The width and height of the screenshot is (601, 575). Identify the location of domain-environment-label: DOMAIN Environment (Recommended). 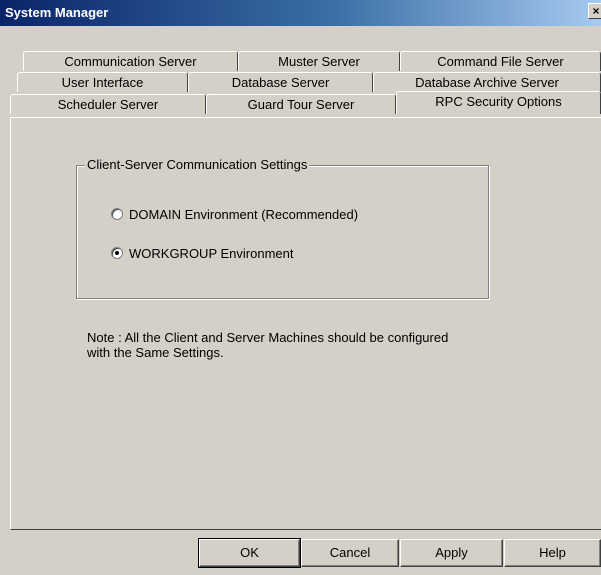
(244, 214).